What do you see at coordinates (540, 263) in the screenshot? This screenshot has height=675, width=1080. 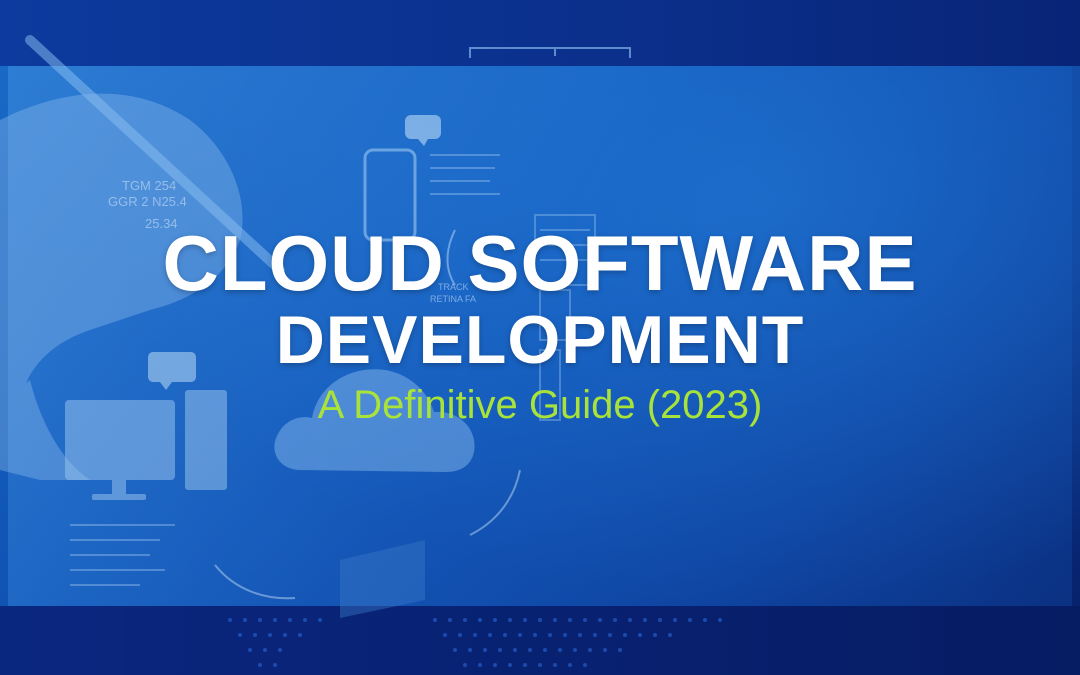 I see `title-line-1: CLOUD SOFTWARE` at bounding box center [540, 263].